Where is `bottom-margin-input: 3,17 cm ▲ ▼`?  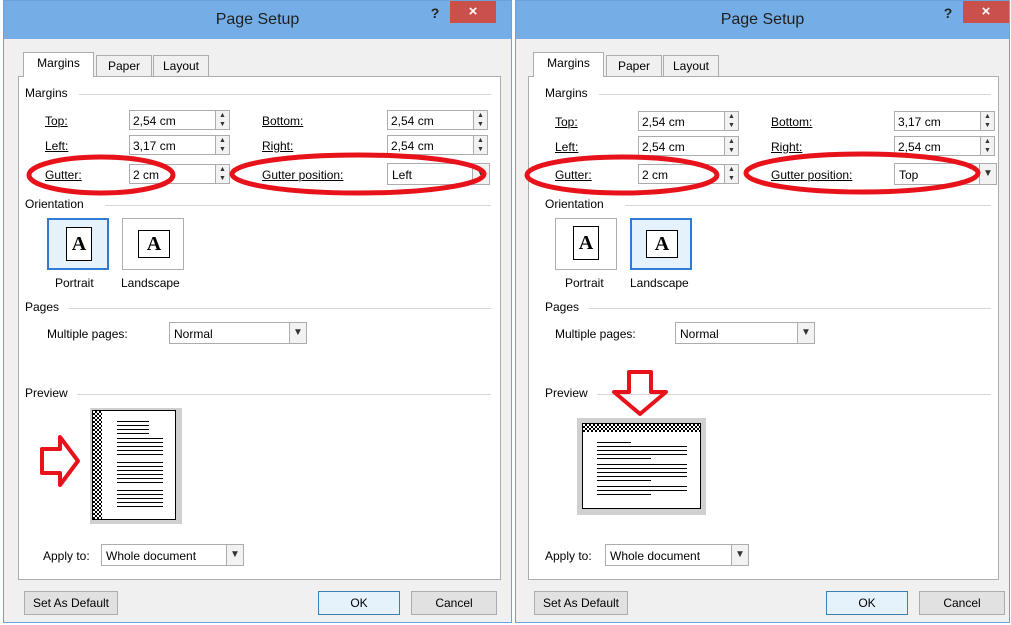
bottom-margin-input: 3,17 cm ▲ ▼ is located at coordinates (944, 121).